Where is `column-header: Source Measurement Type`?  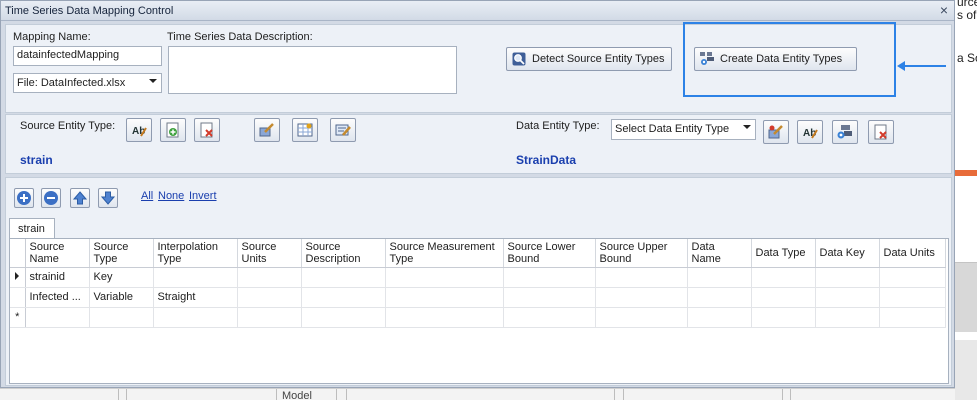
column-header: Source Measurement Type is located at coordinates (444, 253).